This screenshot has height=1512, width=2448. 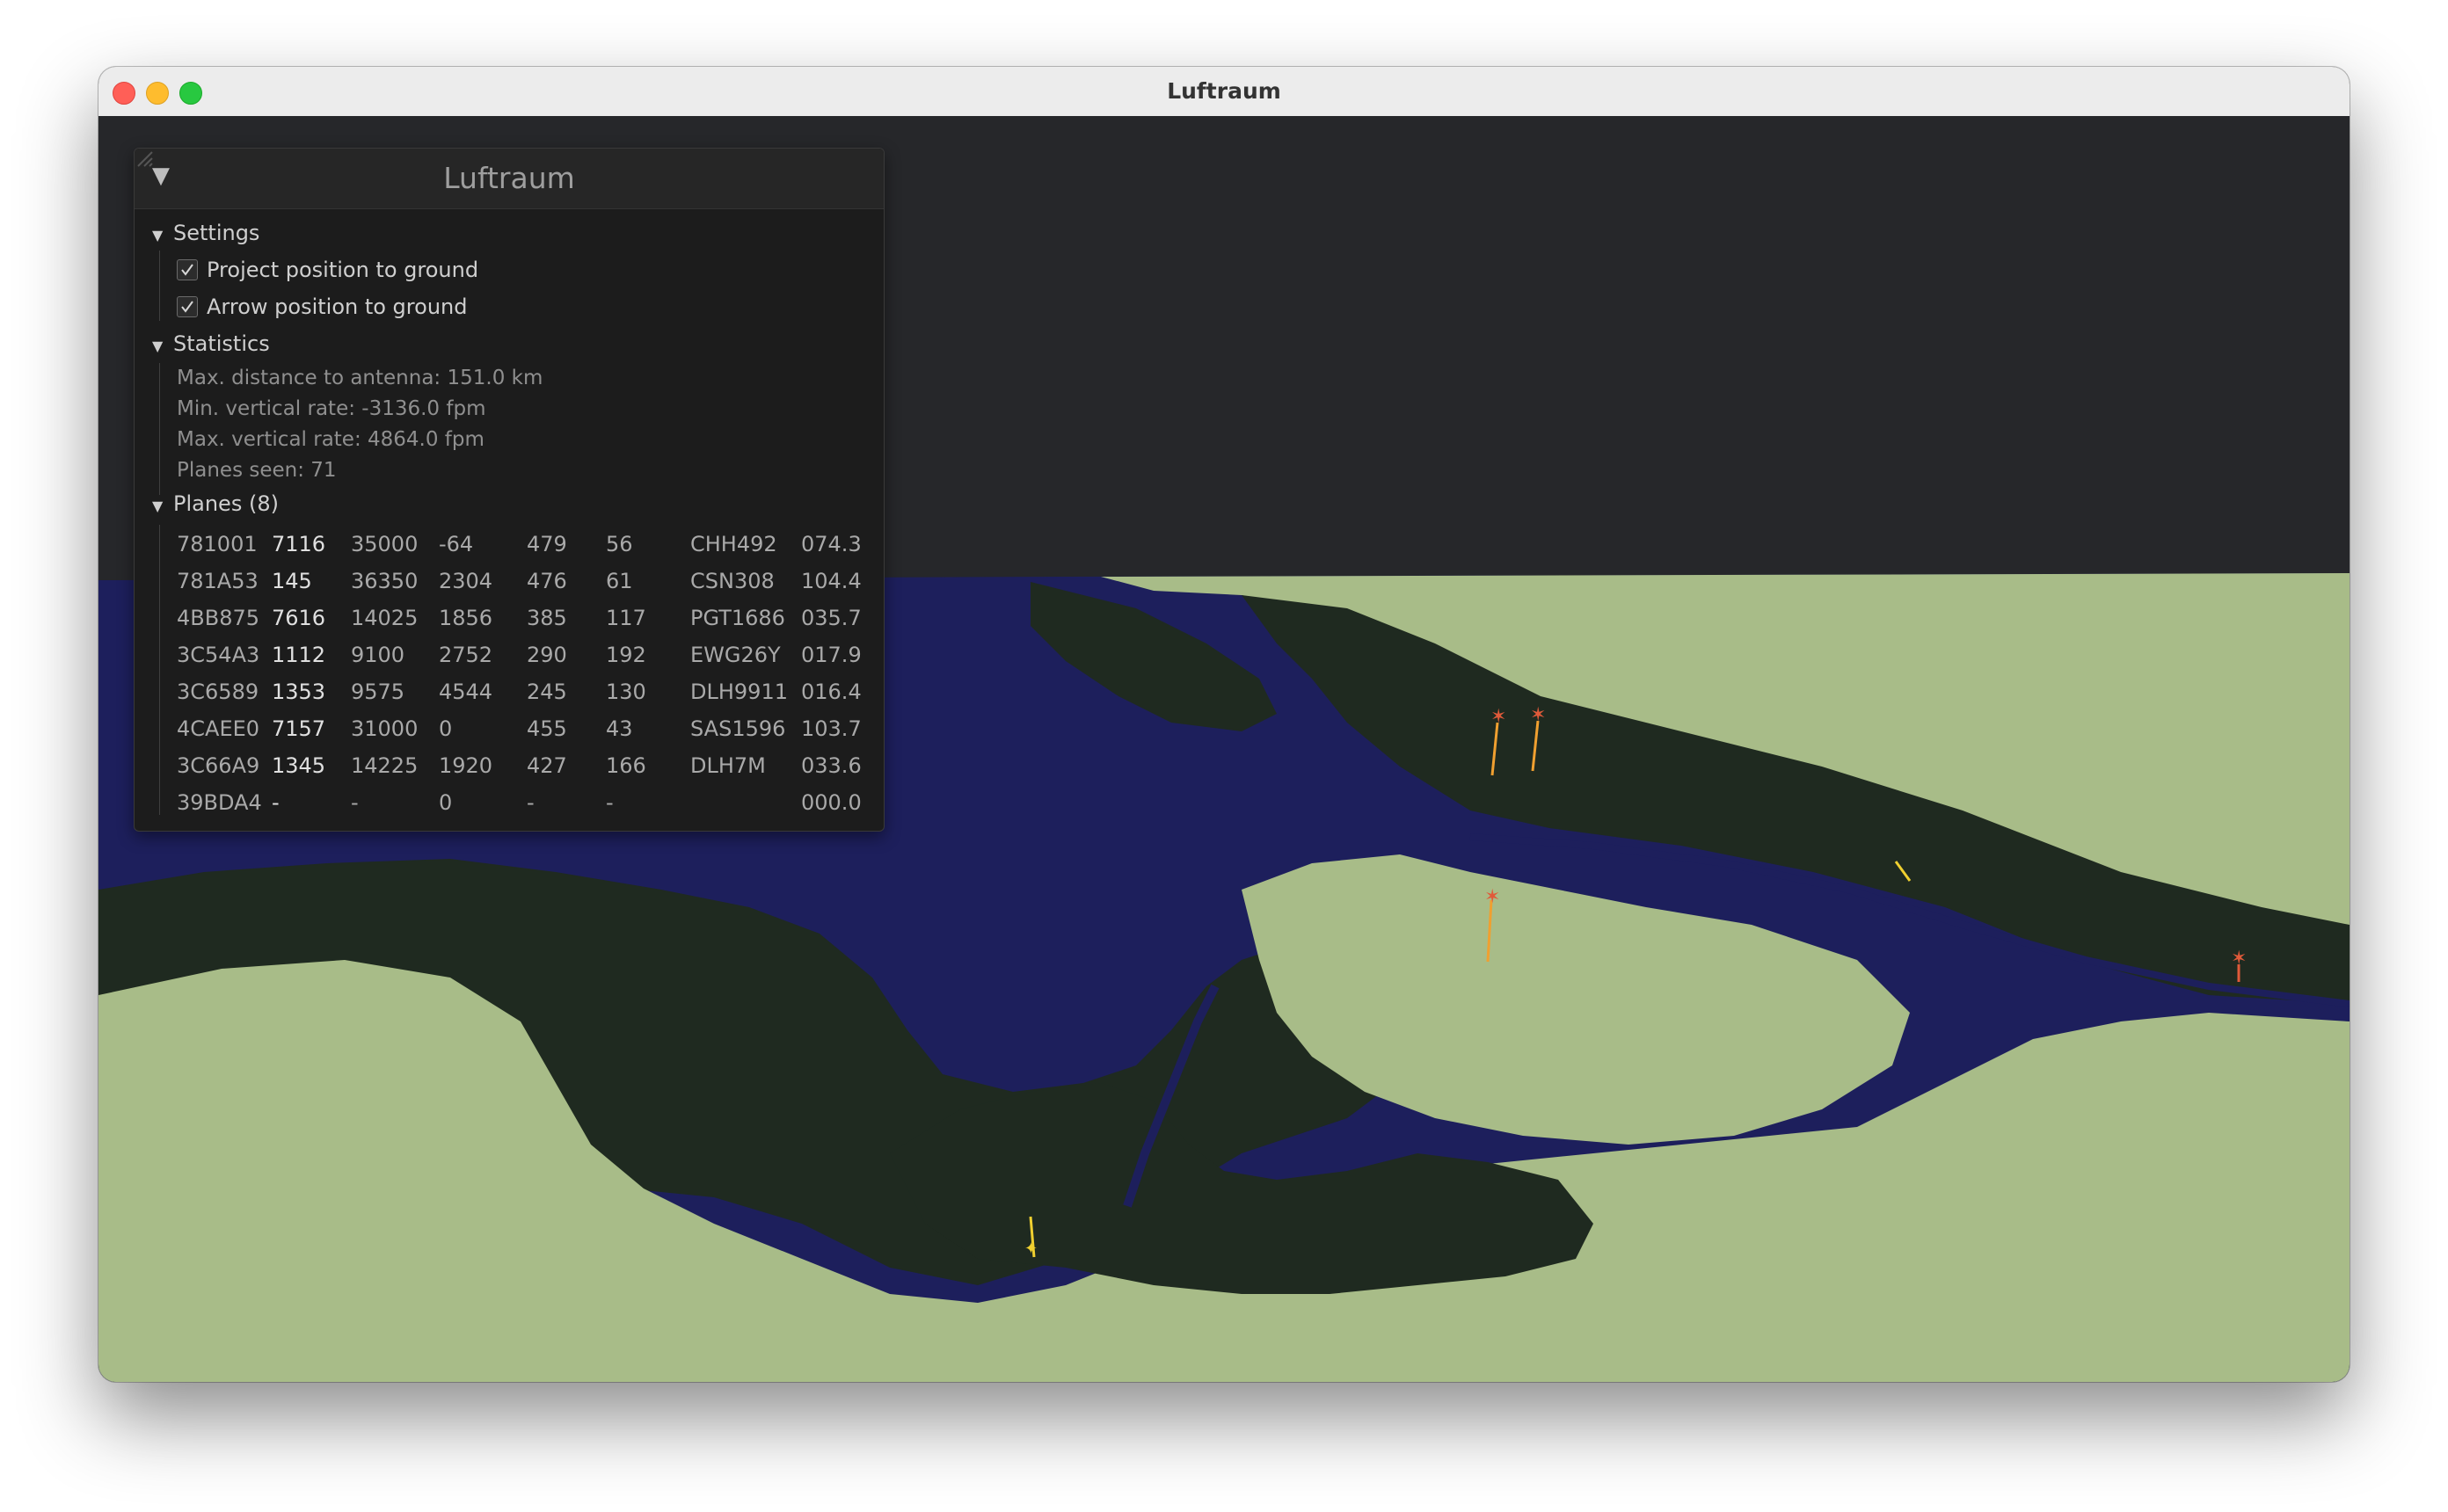 I want to click on table-cell: 39BDA4, so click(x=219, y=803).